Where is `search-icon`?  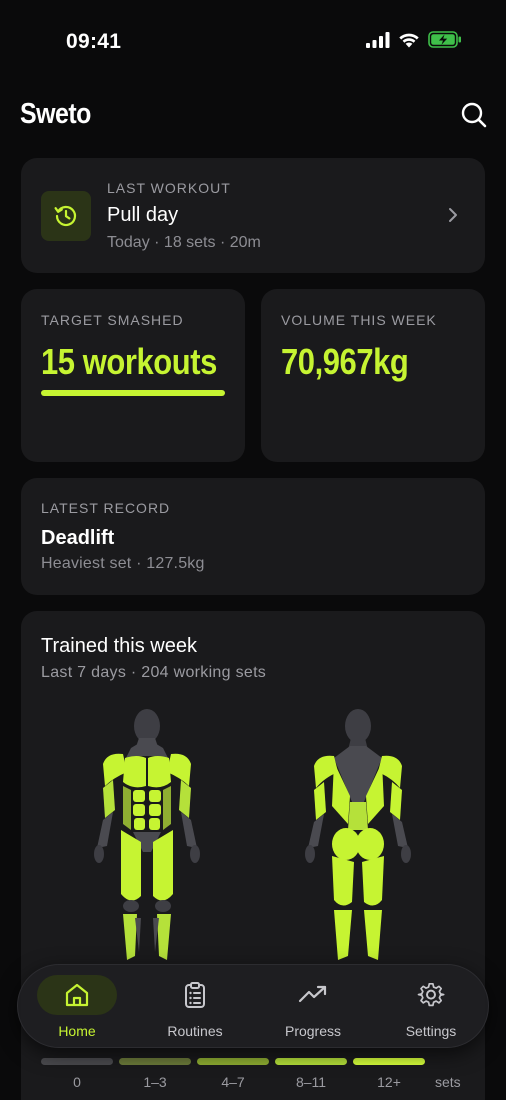 search-icon is located at coordinates (474, 115).